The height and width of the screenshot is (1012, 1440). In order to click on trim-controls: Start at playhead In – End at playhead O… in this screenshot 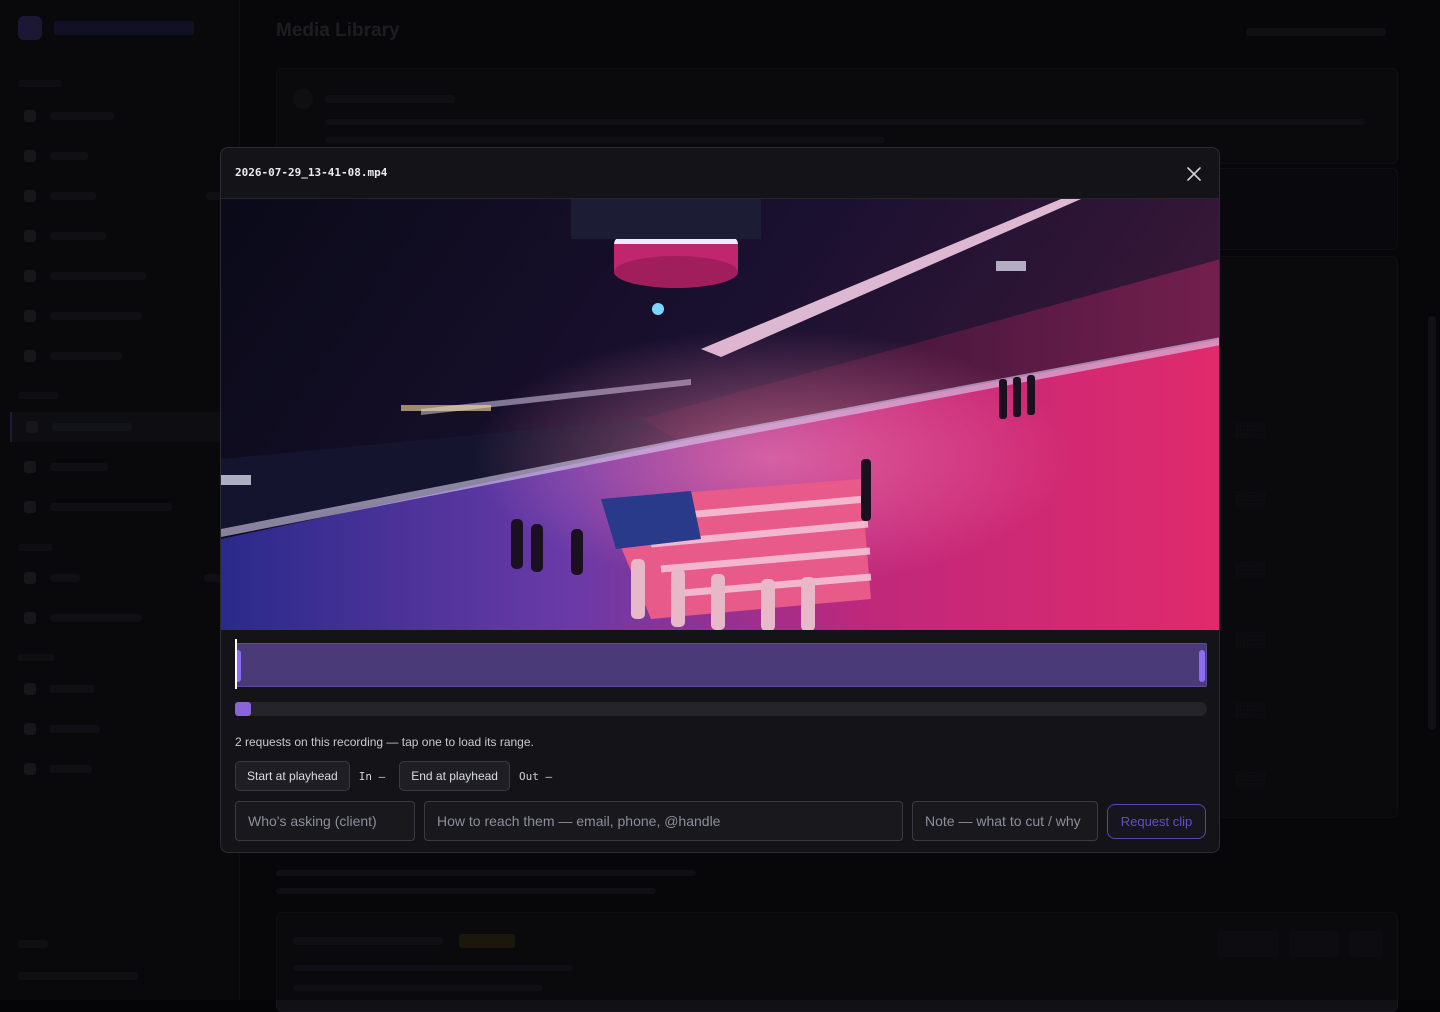, I will do `click(400, 776)`.